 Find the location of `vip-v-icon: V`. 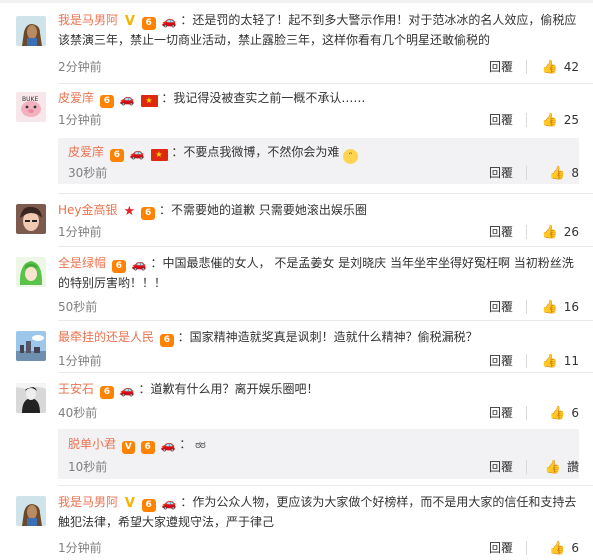

vip-v-icon: V is located at coordinates (128, 447).